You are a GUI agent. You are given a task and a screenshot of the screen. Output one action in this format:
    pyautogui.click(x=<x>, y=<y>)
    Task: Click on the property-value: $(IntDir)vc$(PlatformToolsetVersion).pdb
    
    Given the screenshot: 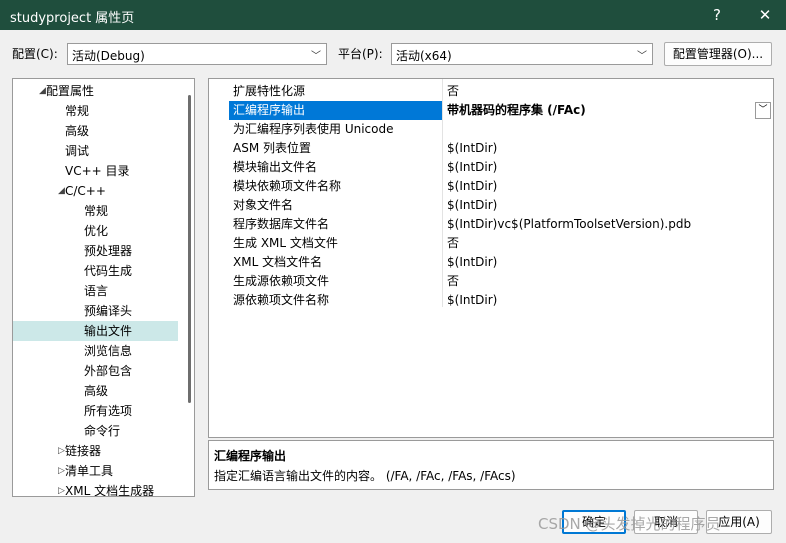 What is the action you would take?
    pyautogui.click(x=569, y=224)
    